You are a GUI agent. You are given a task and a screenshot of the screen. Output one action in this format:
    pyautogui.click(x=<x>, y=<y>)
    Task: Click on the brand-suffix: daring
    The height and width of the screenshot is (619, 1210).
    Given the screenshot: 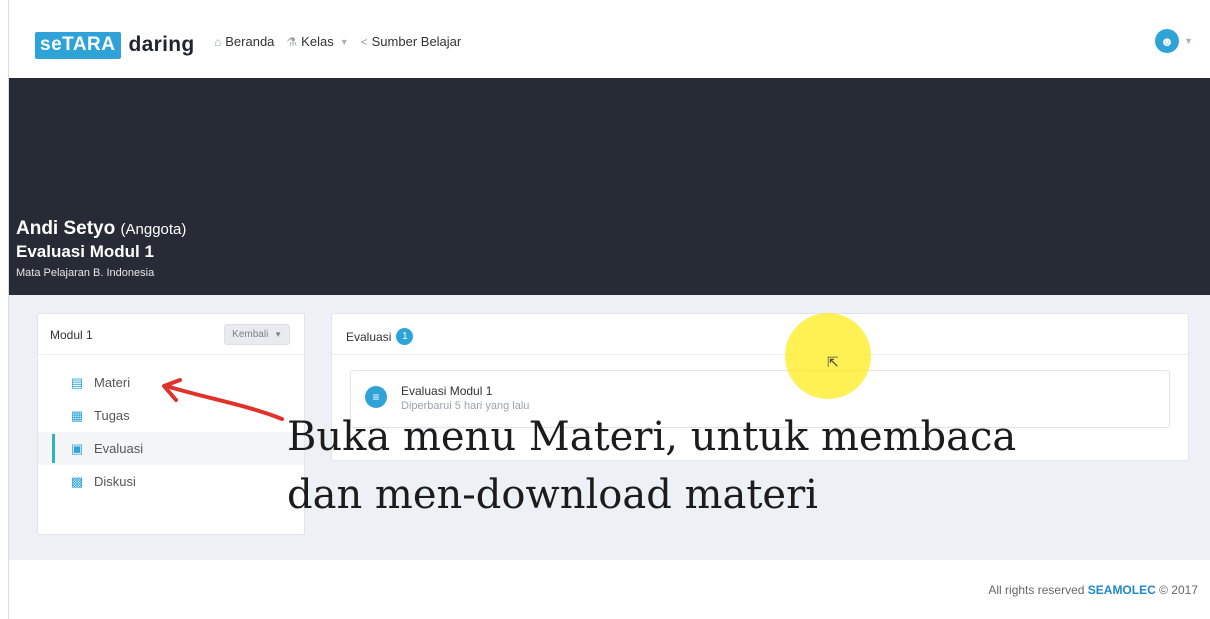 What is the action you would take?
    pyautogui.click(x=161, y=44)
    